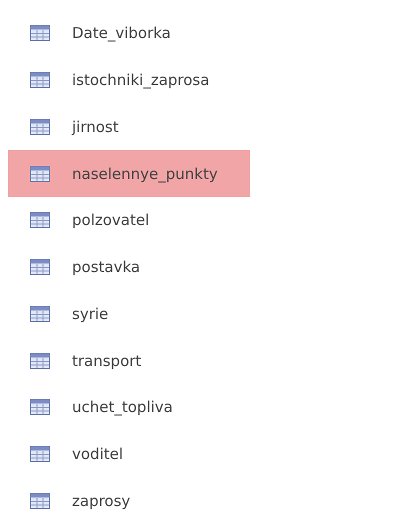 This screenshot has width=406, height=524. I want to click on table-list-item: istochniki_zaprosa, so click(129, 80).